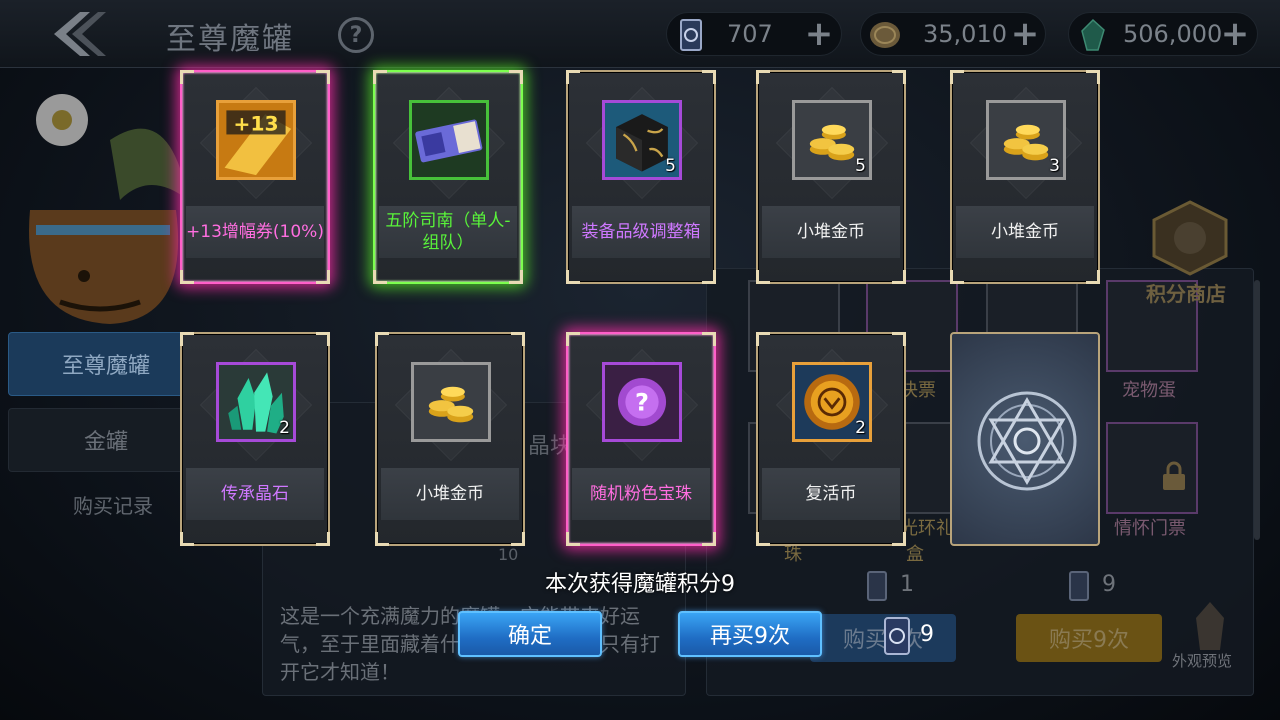  I want to click on reward-card: 3 小堆金币, so click(1025, 177).